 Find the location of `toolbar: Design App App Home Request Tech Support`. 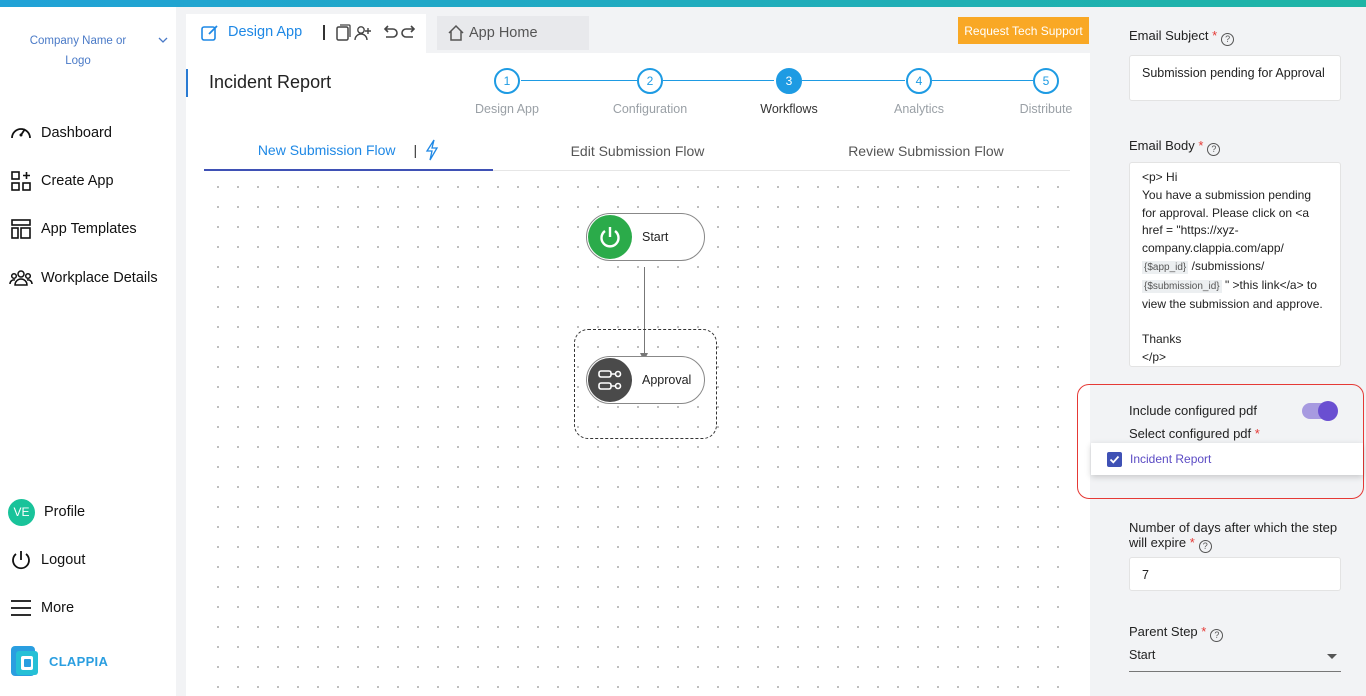

toolbar: Design App App Home Request Tech Support is located at coordinates (638, 30).